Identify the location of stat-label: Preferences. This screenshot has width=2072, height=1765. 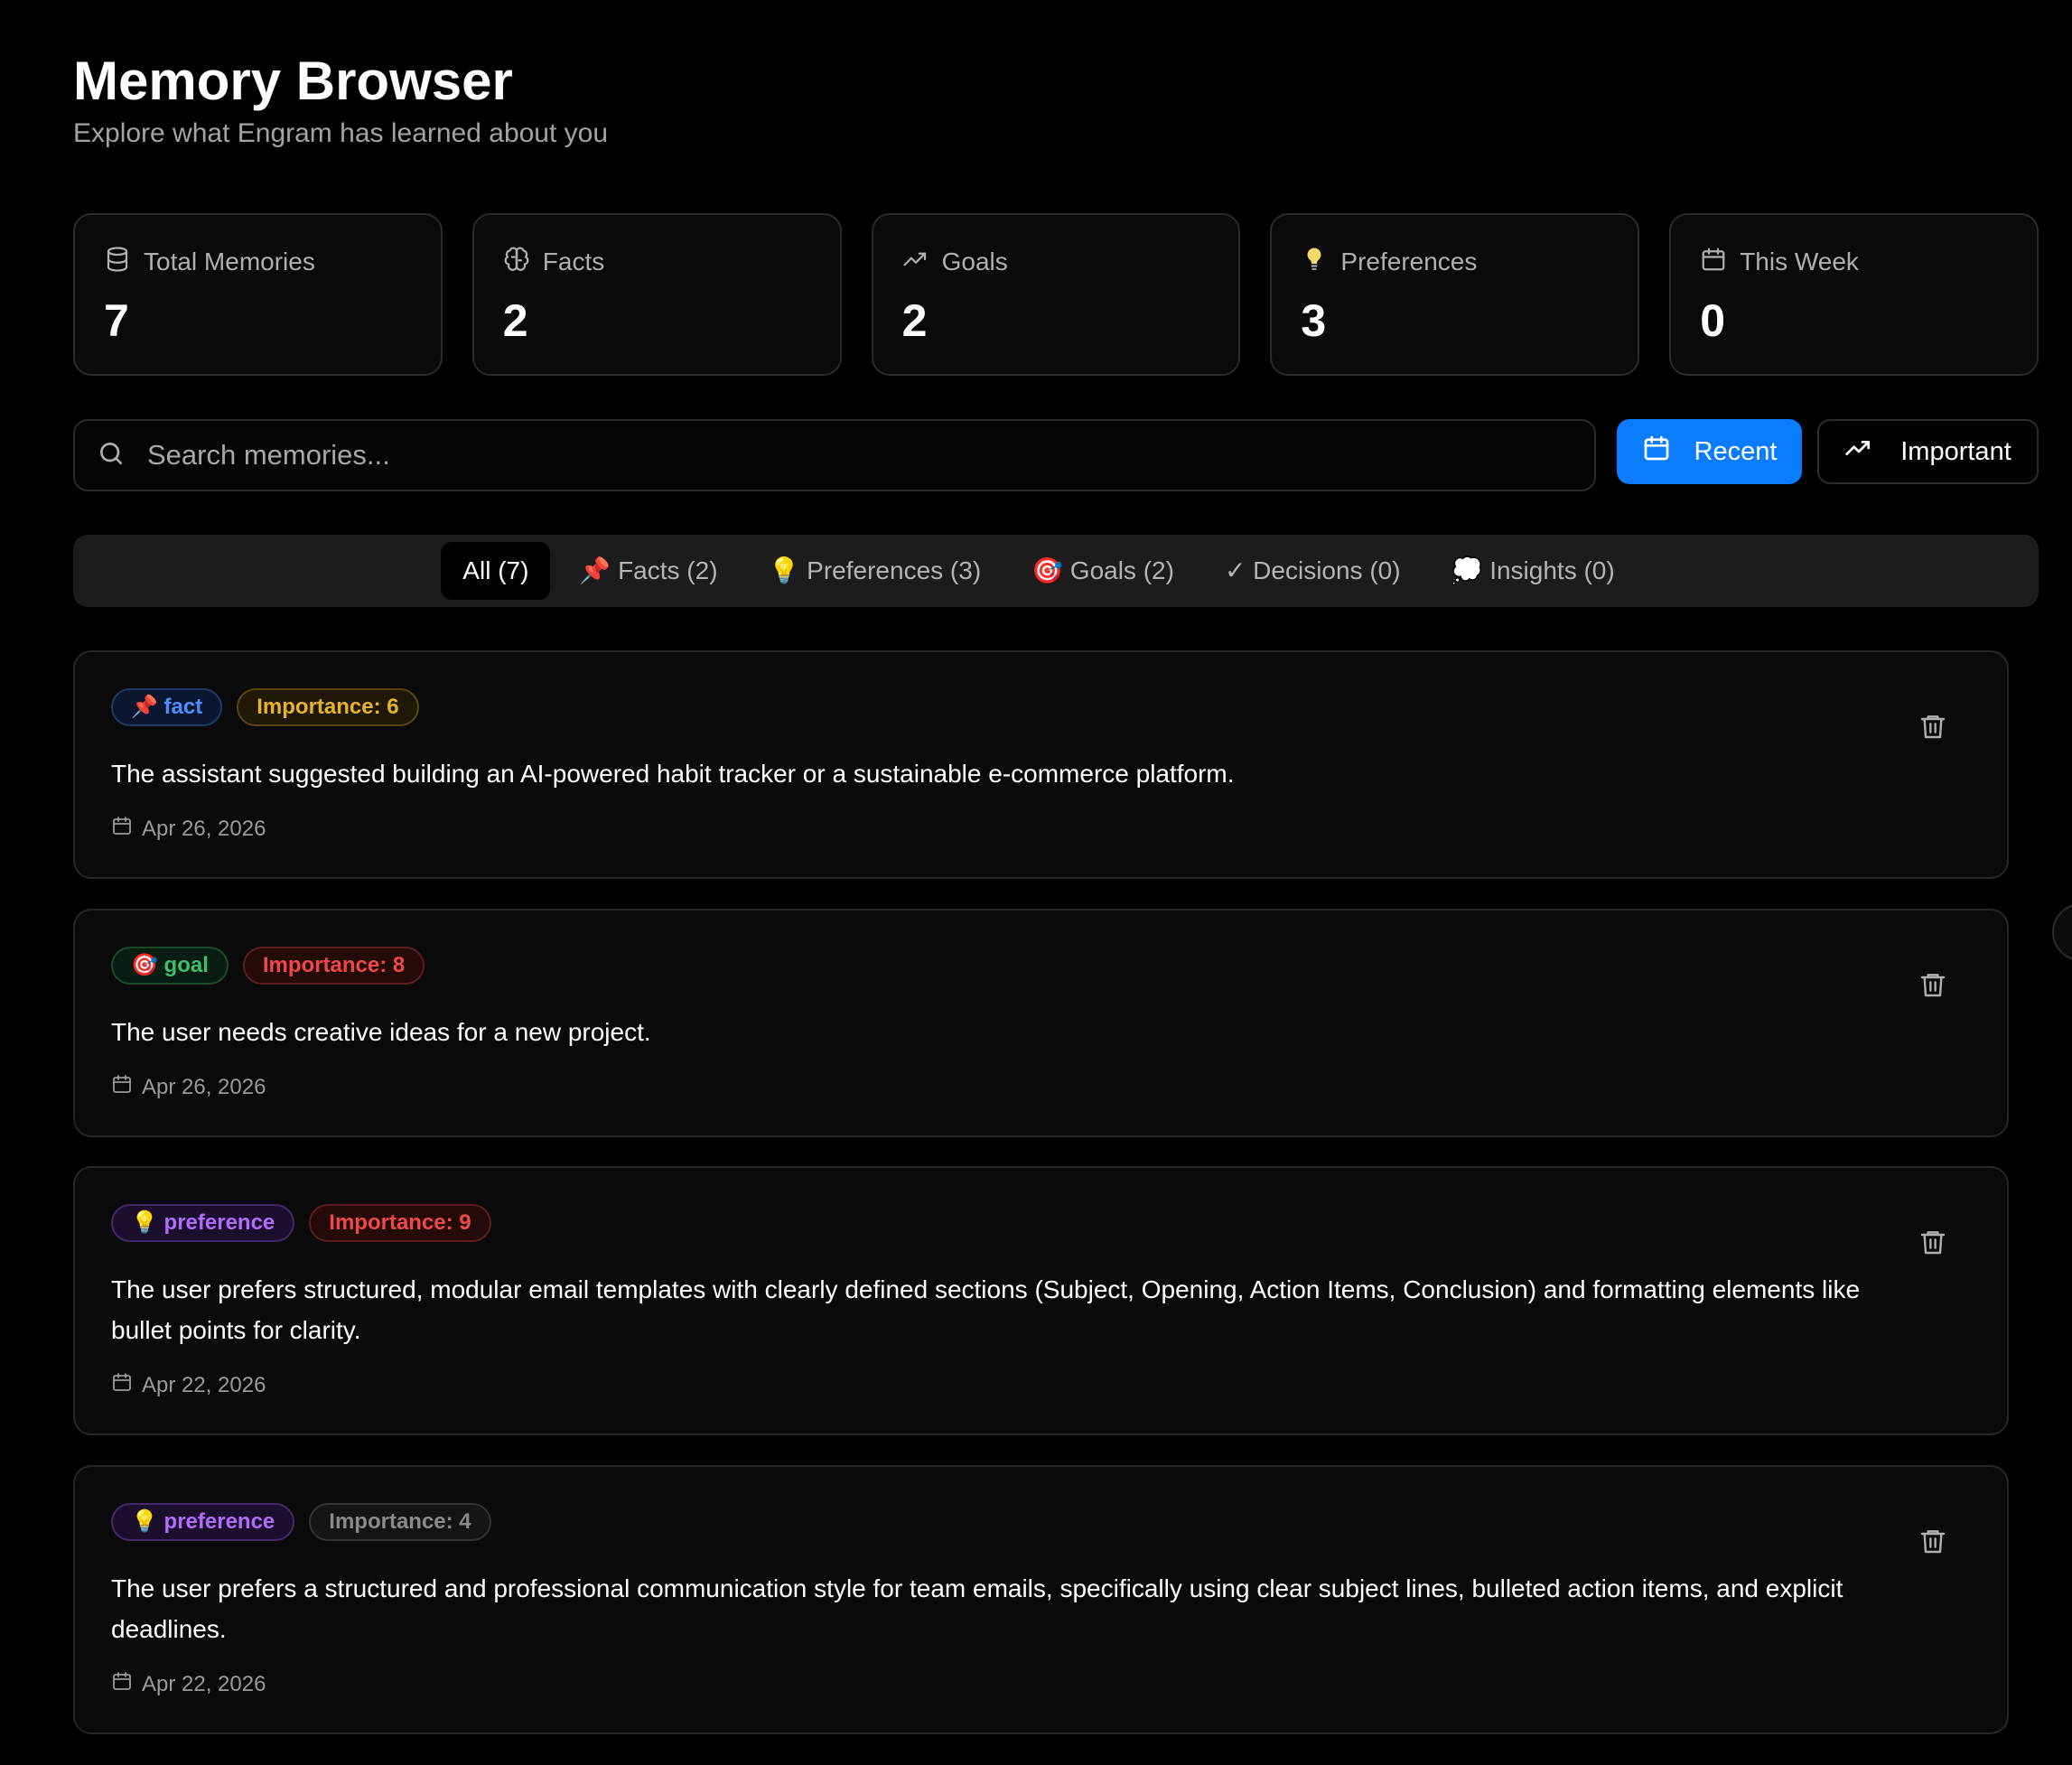
(1409, 261).